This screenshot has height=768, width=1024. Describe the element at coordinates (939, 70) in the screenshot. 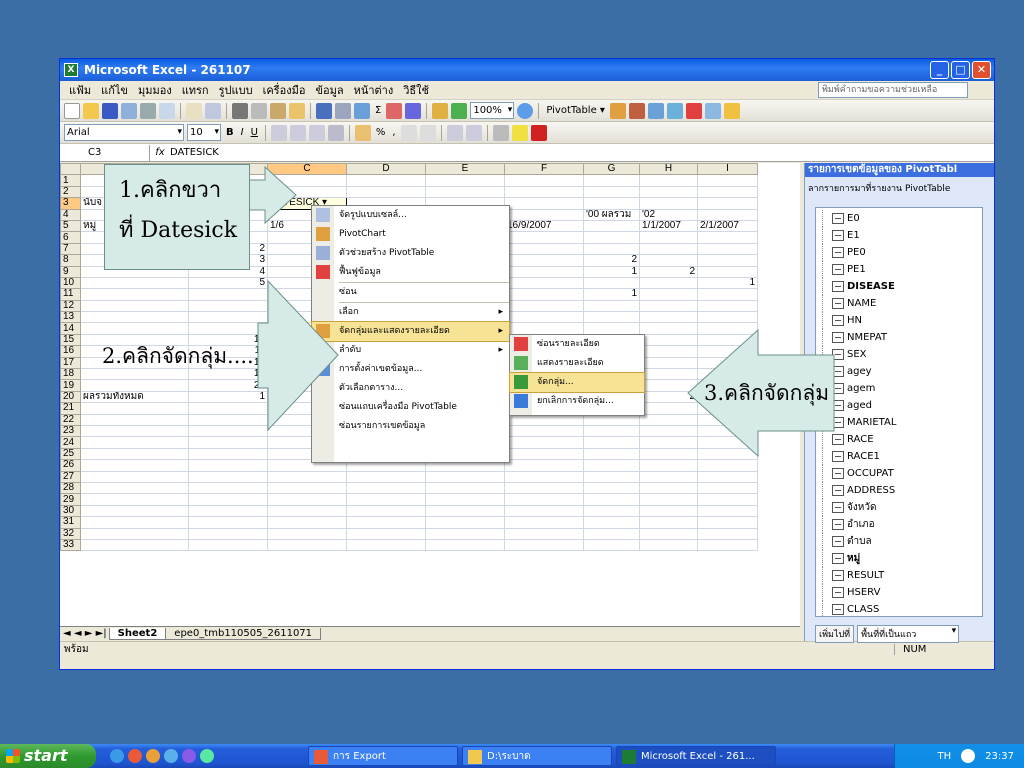

I see `minimize-button: _` at that location.